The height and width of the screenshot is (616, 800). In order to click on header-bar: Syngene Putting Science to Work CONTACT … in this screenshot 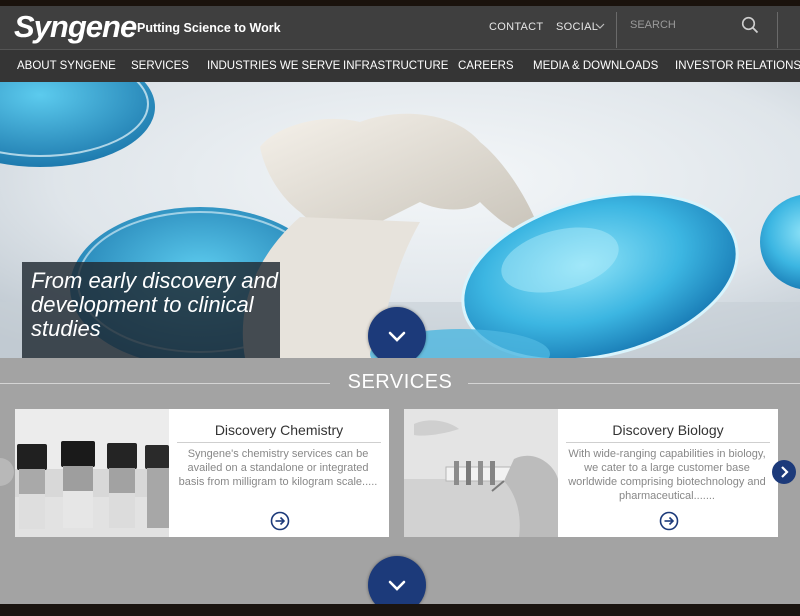, I will do `click(400, 27)`.